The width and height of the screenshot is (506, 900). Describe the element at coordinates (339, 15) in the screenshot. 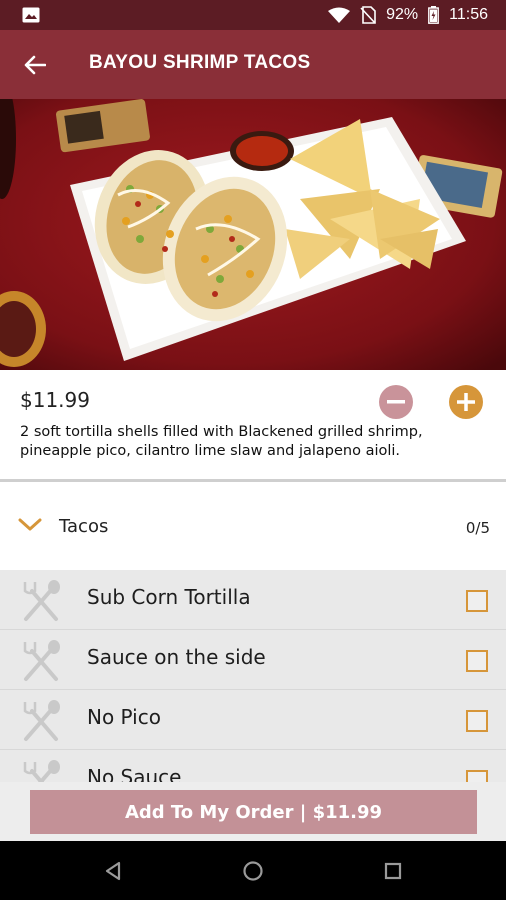

I see `wifi-icon` at that location.